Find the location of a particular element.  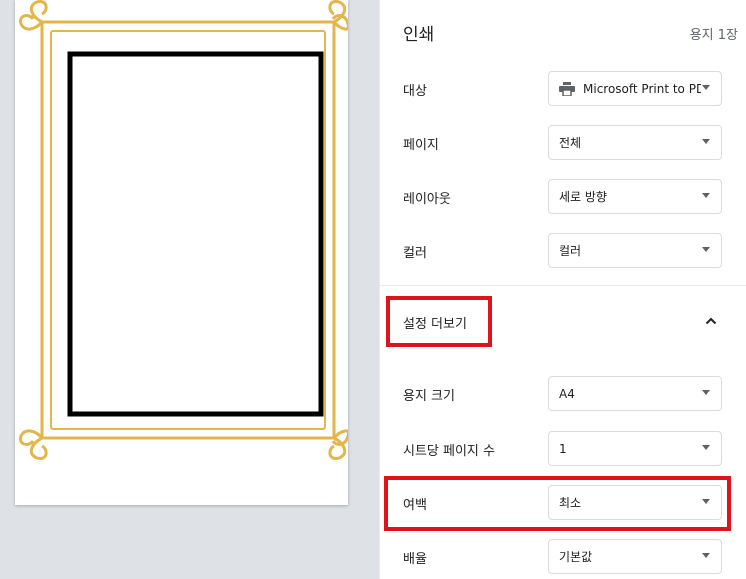

printer-icon is located at coordinates (567, 88).